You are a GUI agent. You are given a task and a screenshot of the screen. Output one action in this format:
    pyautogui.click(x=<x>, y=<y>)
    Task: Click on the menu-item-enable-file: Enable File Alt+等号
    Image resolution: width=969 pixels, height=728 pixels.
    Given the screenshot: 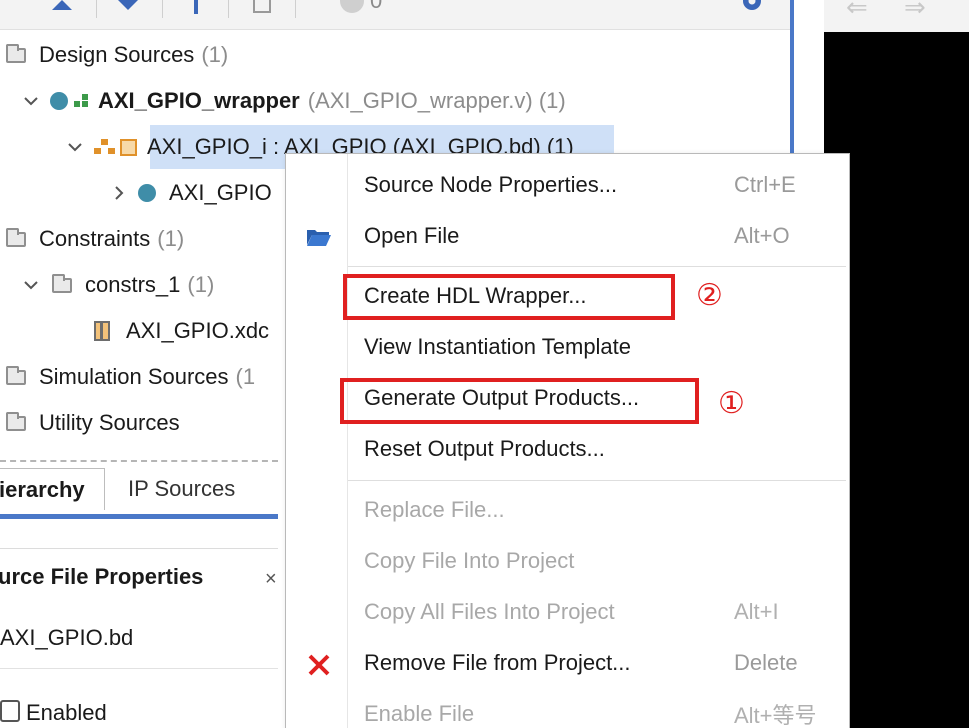 What is the action you would take?
    pyautogui.click(x=598, y=709)
    